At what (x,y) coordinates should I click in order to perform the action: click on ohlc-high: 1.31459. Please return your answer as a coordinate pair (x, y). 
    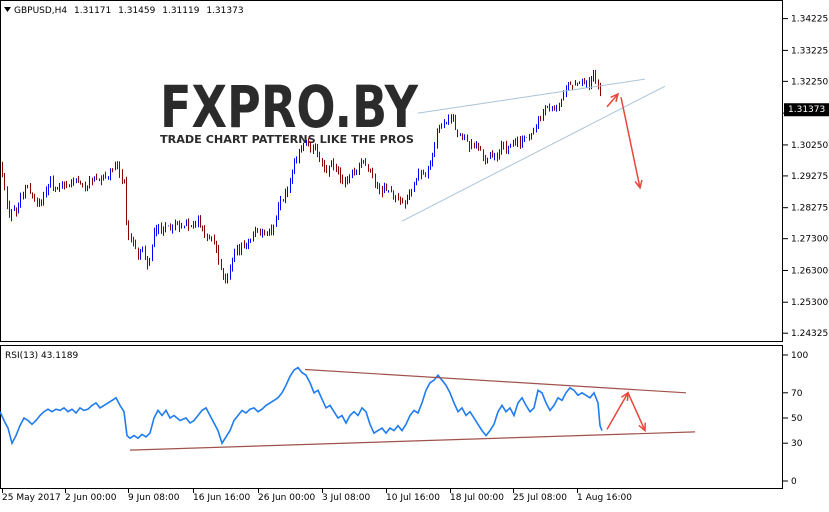
    Looking at the image, I should click on (136, 11).